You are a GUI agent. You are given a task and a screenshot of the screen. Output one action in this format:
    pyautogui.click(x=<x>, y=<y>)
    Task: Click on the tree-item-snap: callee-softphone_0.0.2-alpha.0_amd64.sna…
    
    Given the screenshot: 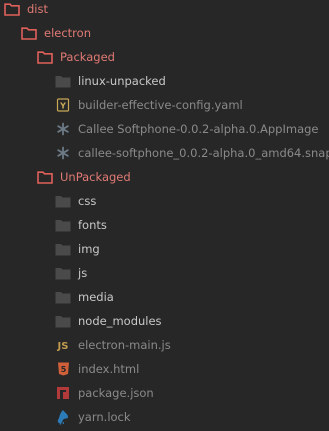 What is the action you would take?
    pyautogui.click(x=164, y=153)
    